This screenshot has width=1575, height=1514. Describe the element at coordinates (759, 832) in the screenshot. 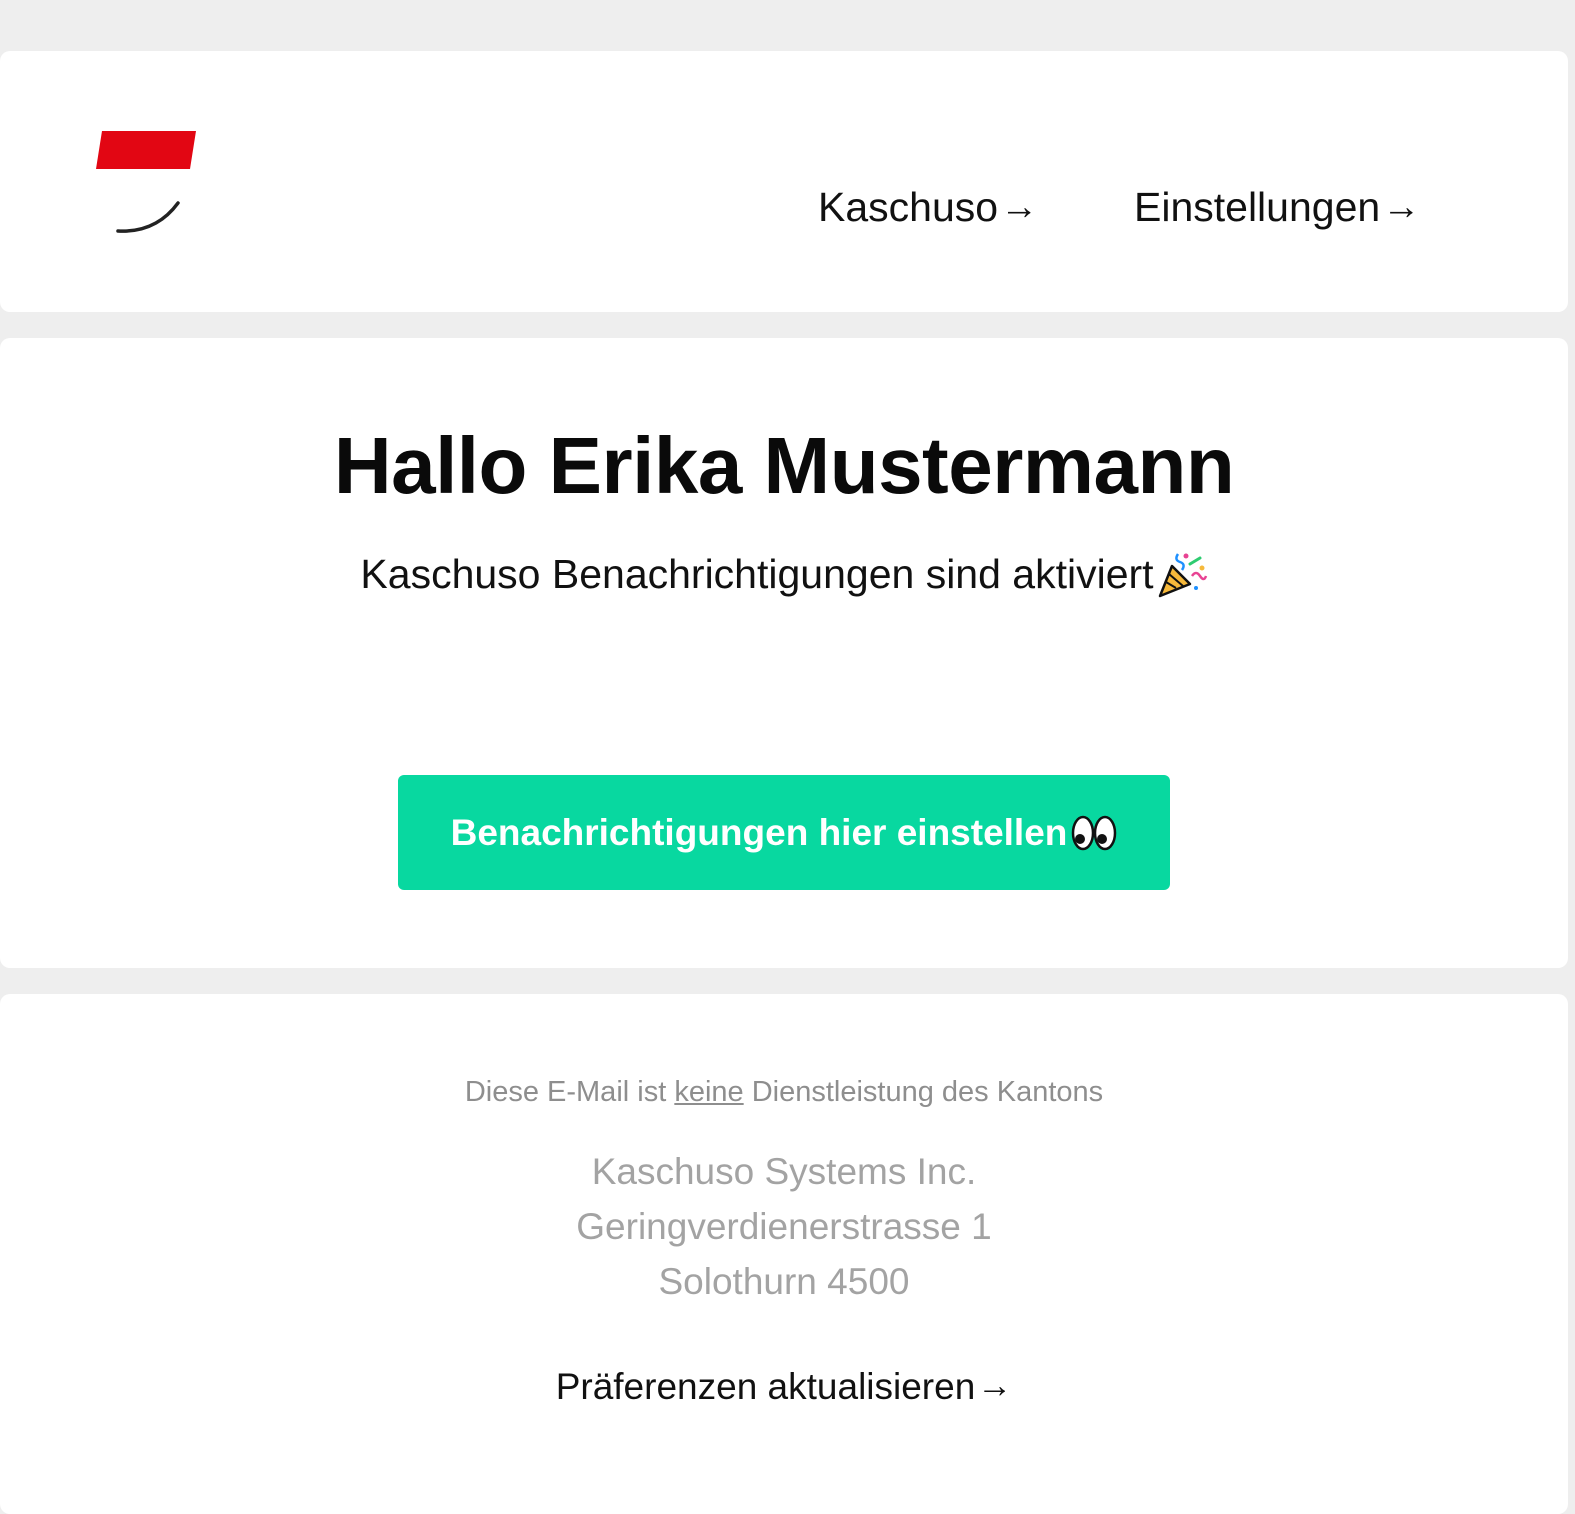

I see `configure-notifications-label: Benachrichtigungen hier einstellen` at that location.